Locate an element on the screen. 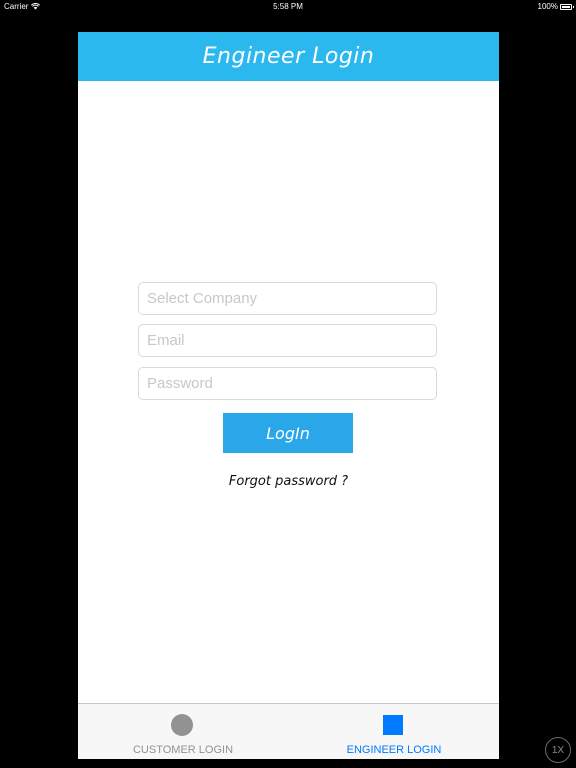 This screenshot has width=576, height=768. tab-customer-login: CUSTOMER LOGIN is located at coordinates (183, 731).